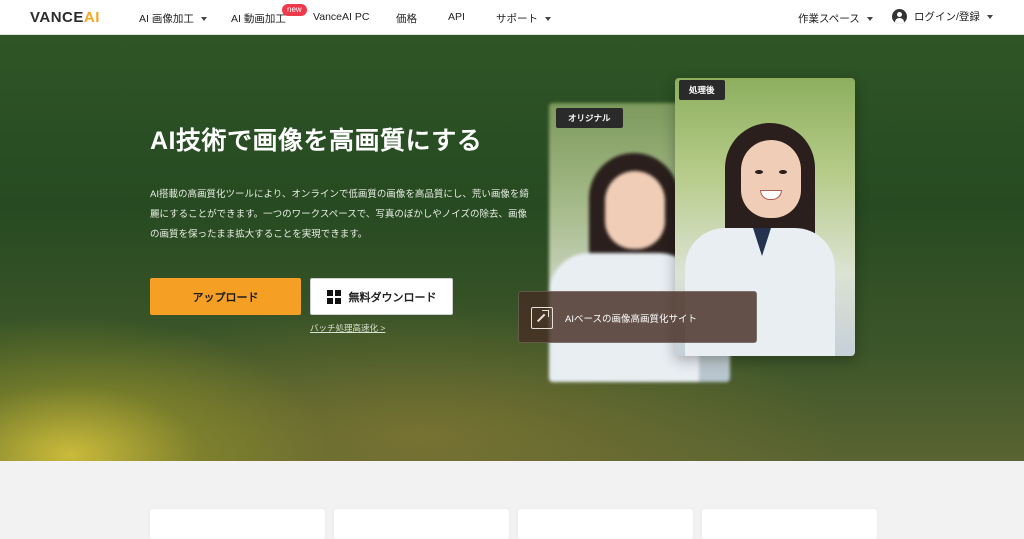 This screenshot has height=539, width=1024. I want to click on nav-support: サポート, so click(523, 18).